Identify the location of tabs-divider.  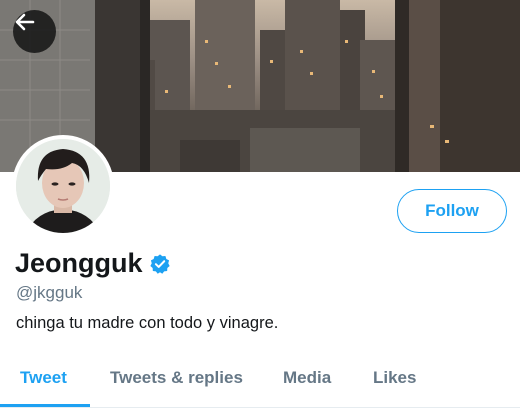
(260, 407).